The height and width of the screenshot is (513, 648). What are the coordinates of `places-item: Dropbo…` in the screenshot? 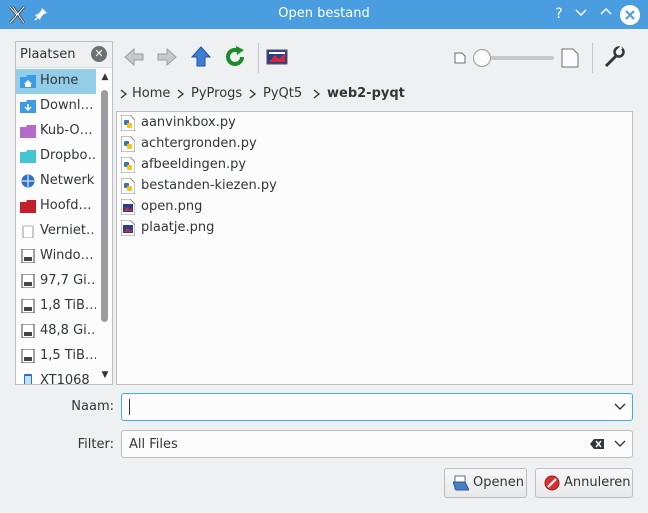 It's located at (56, 156).